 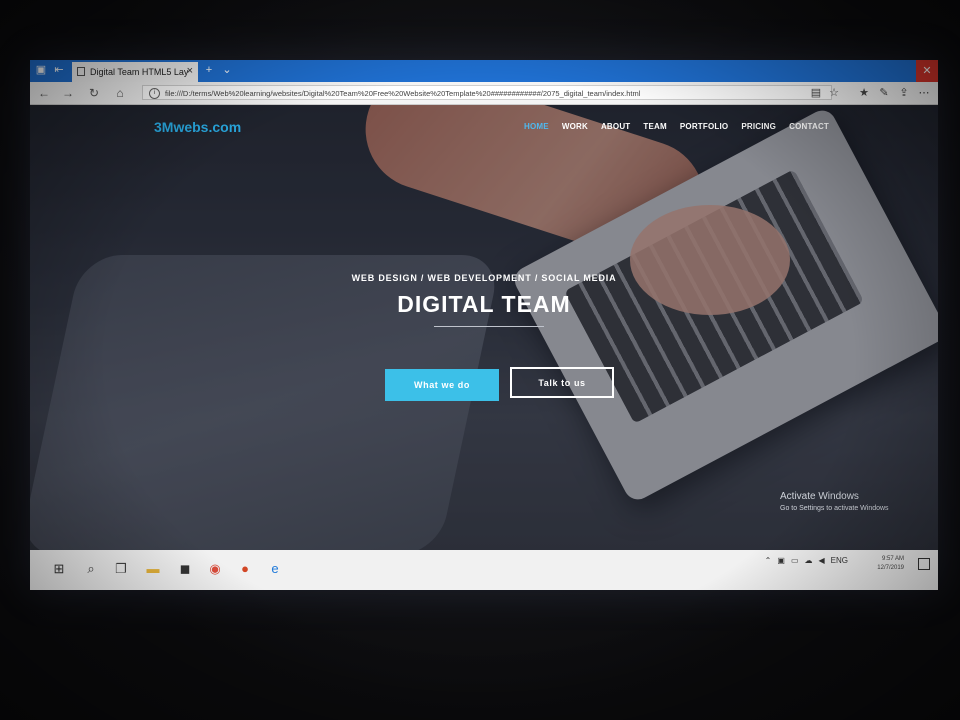 I want to click on info-icon: i, so click(x=154, y=93).